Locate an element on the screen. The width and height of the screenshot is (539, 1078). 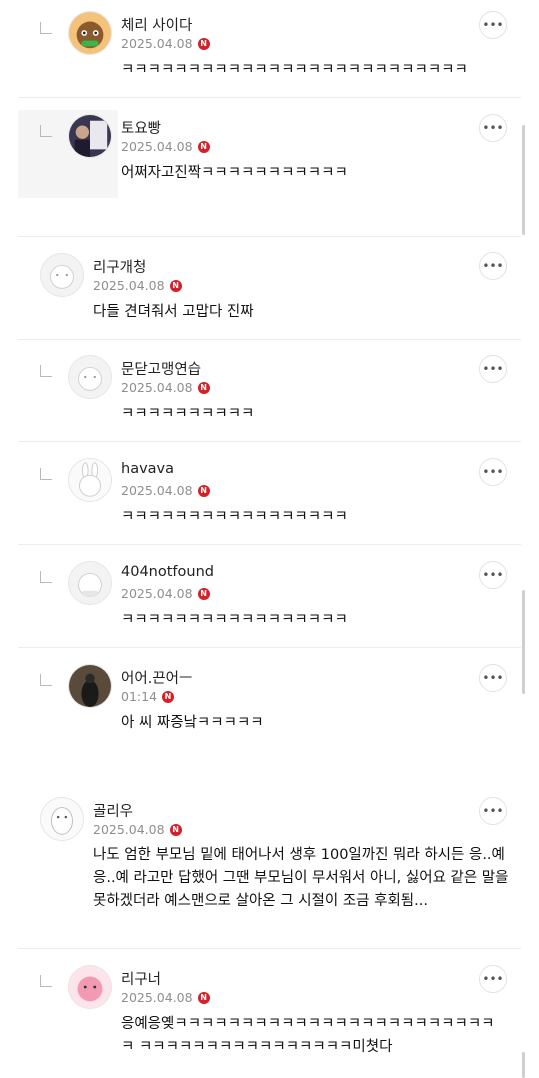
comment-text: 아 씨 짜증낰ㅋㅋㅋㅋㅋ is located at coordinates (192, 723).